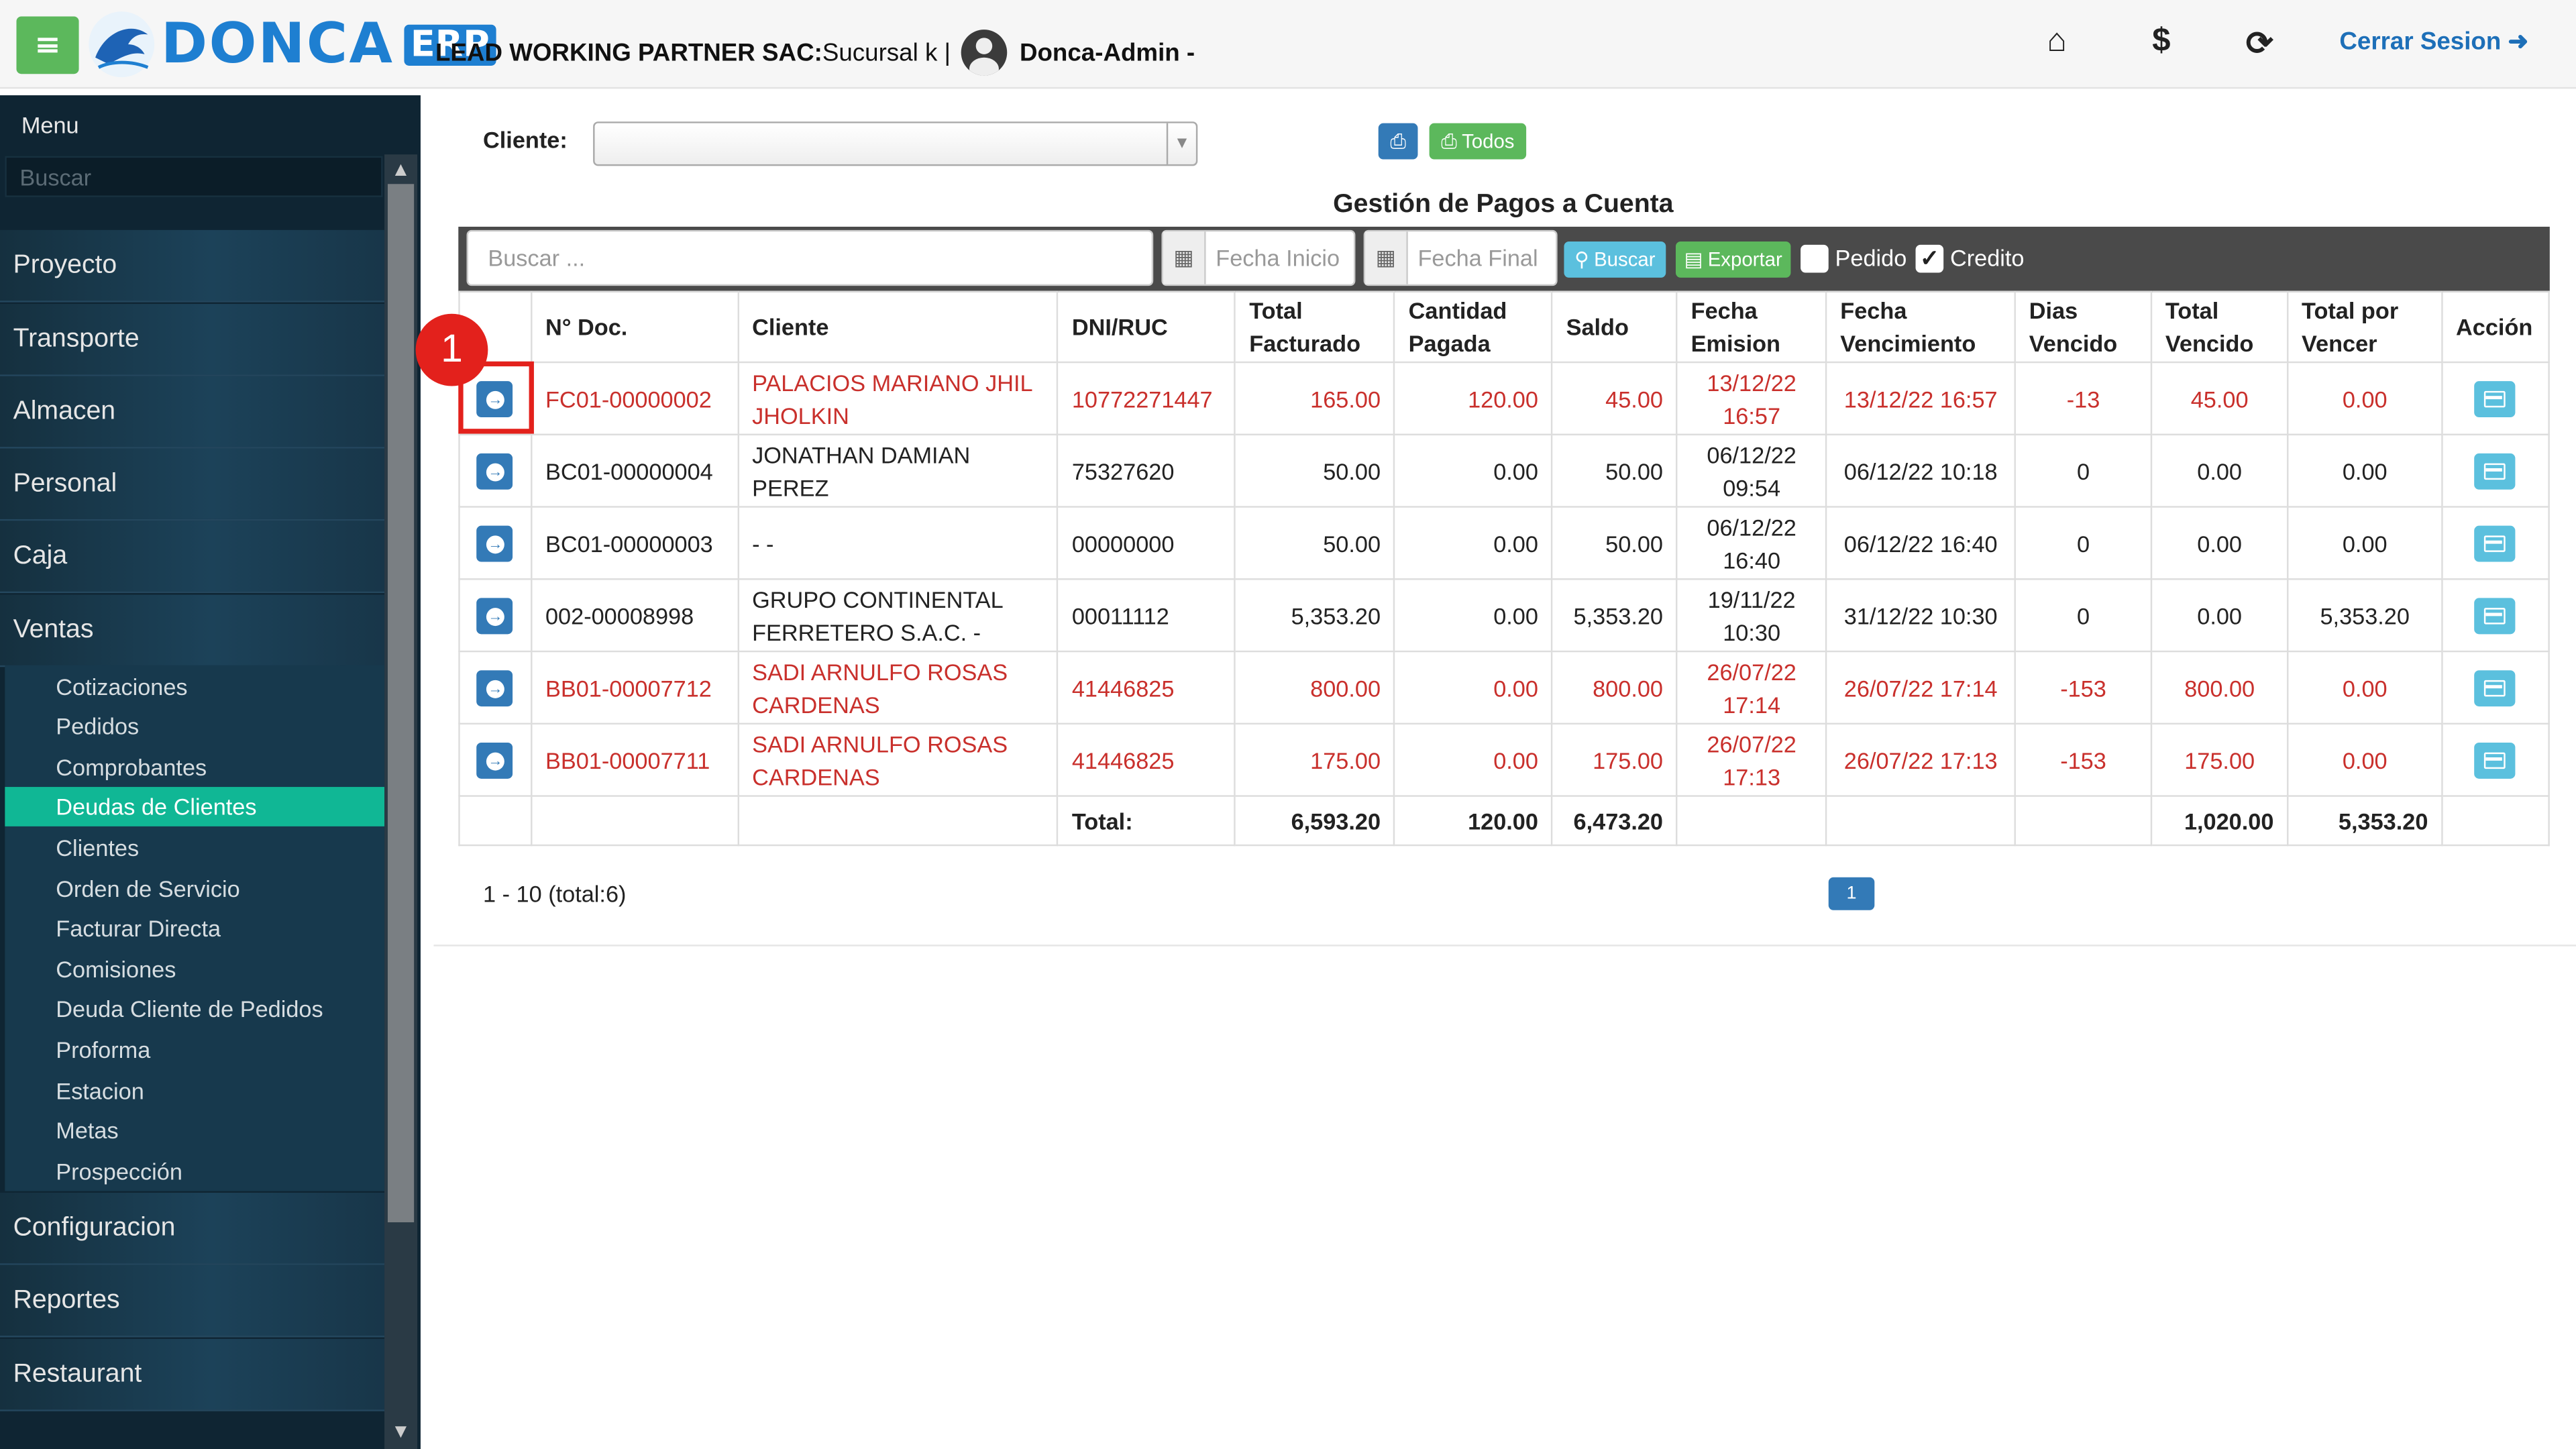 The height and width of the screenshot is (1449, 2576). Describe the element at coordinates (1921, 615) in the screenshot. I see `cell-fecha-vencimiento: 31/12/22 10:30` at that location.